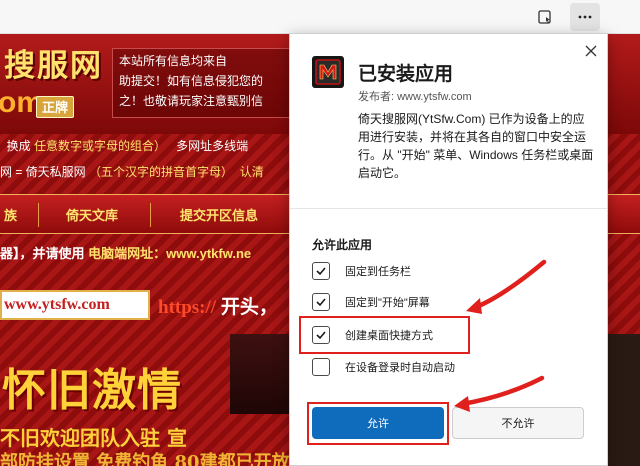  Describe the element at coordinates (518, 423) in the screenshot. I see `deny-button: 不允许` at that location.